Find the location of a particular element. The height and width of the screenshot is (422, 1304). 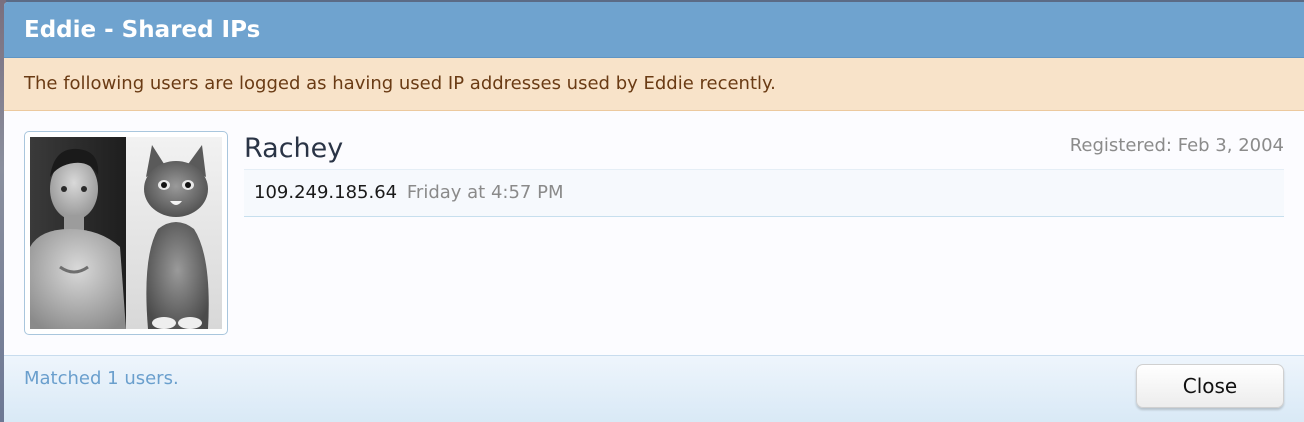

avatar is located at coordinates (126, 233).